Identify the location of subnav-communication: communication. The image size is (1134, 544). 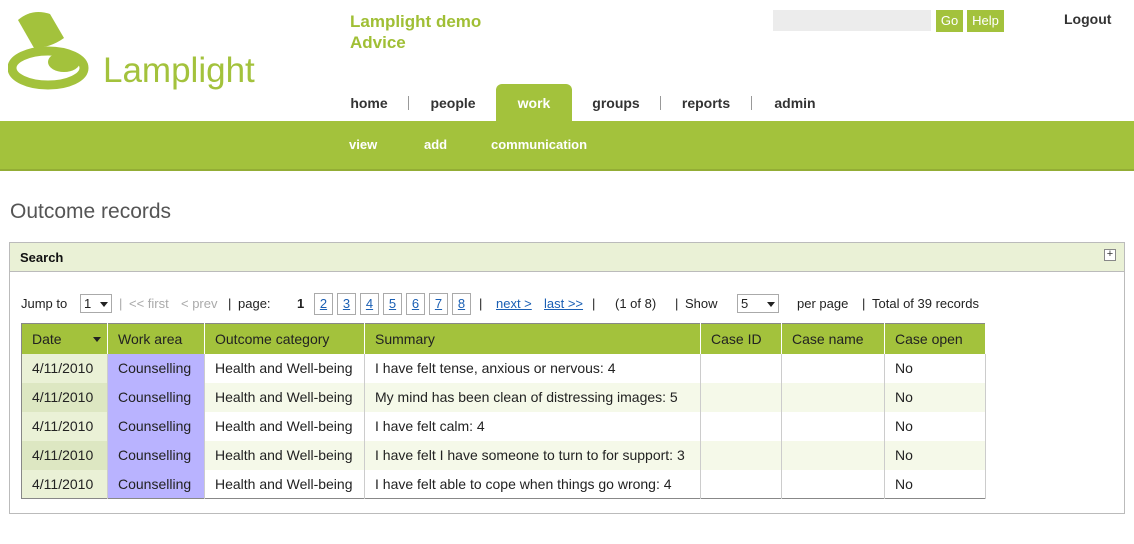
(539, 144).